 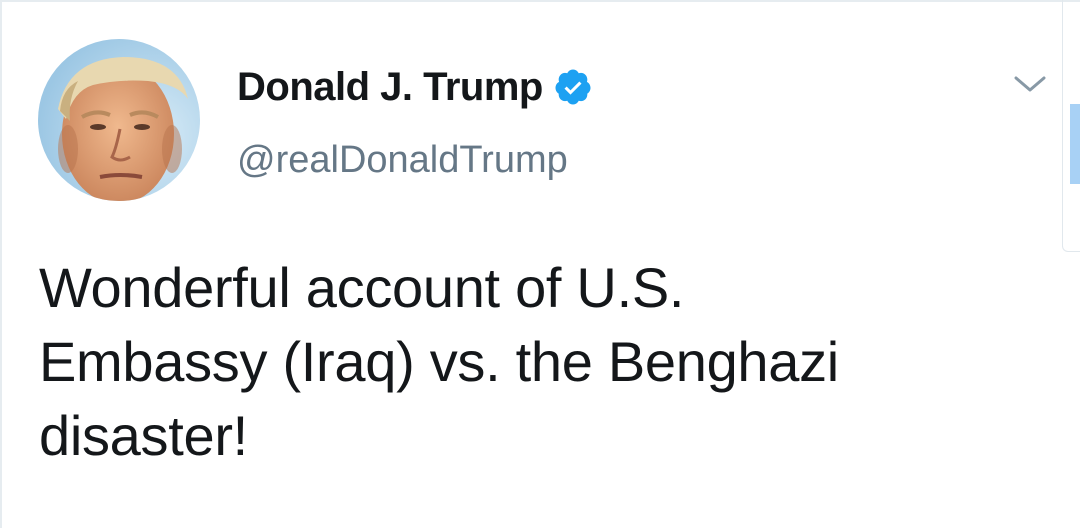 What do you see at coordinates (362, 287) in the screenshot?
I see `tweet-text-line: Wonderful account of U.S.` at bounding box center [362, 287].